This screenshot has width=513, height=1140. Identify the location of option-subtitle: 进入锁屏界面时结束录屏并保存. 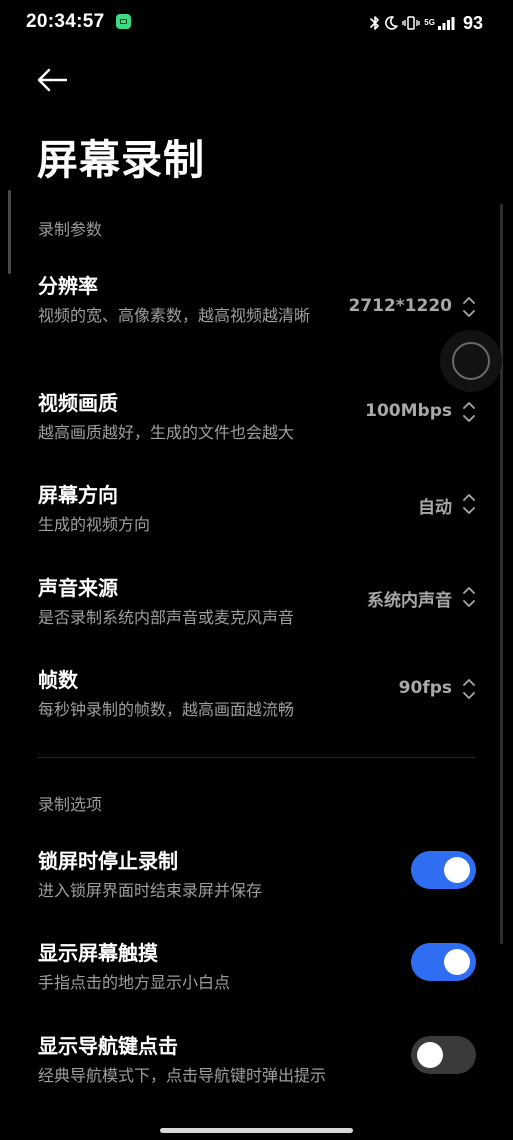
(150, 890).